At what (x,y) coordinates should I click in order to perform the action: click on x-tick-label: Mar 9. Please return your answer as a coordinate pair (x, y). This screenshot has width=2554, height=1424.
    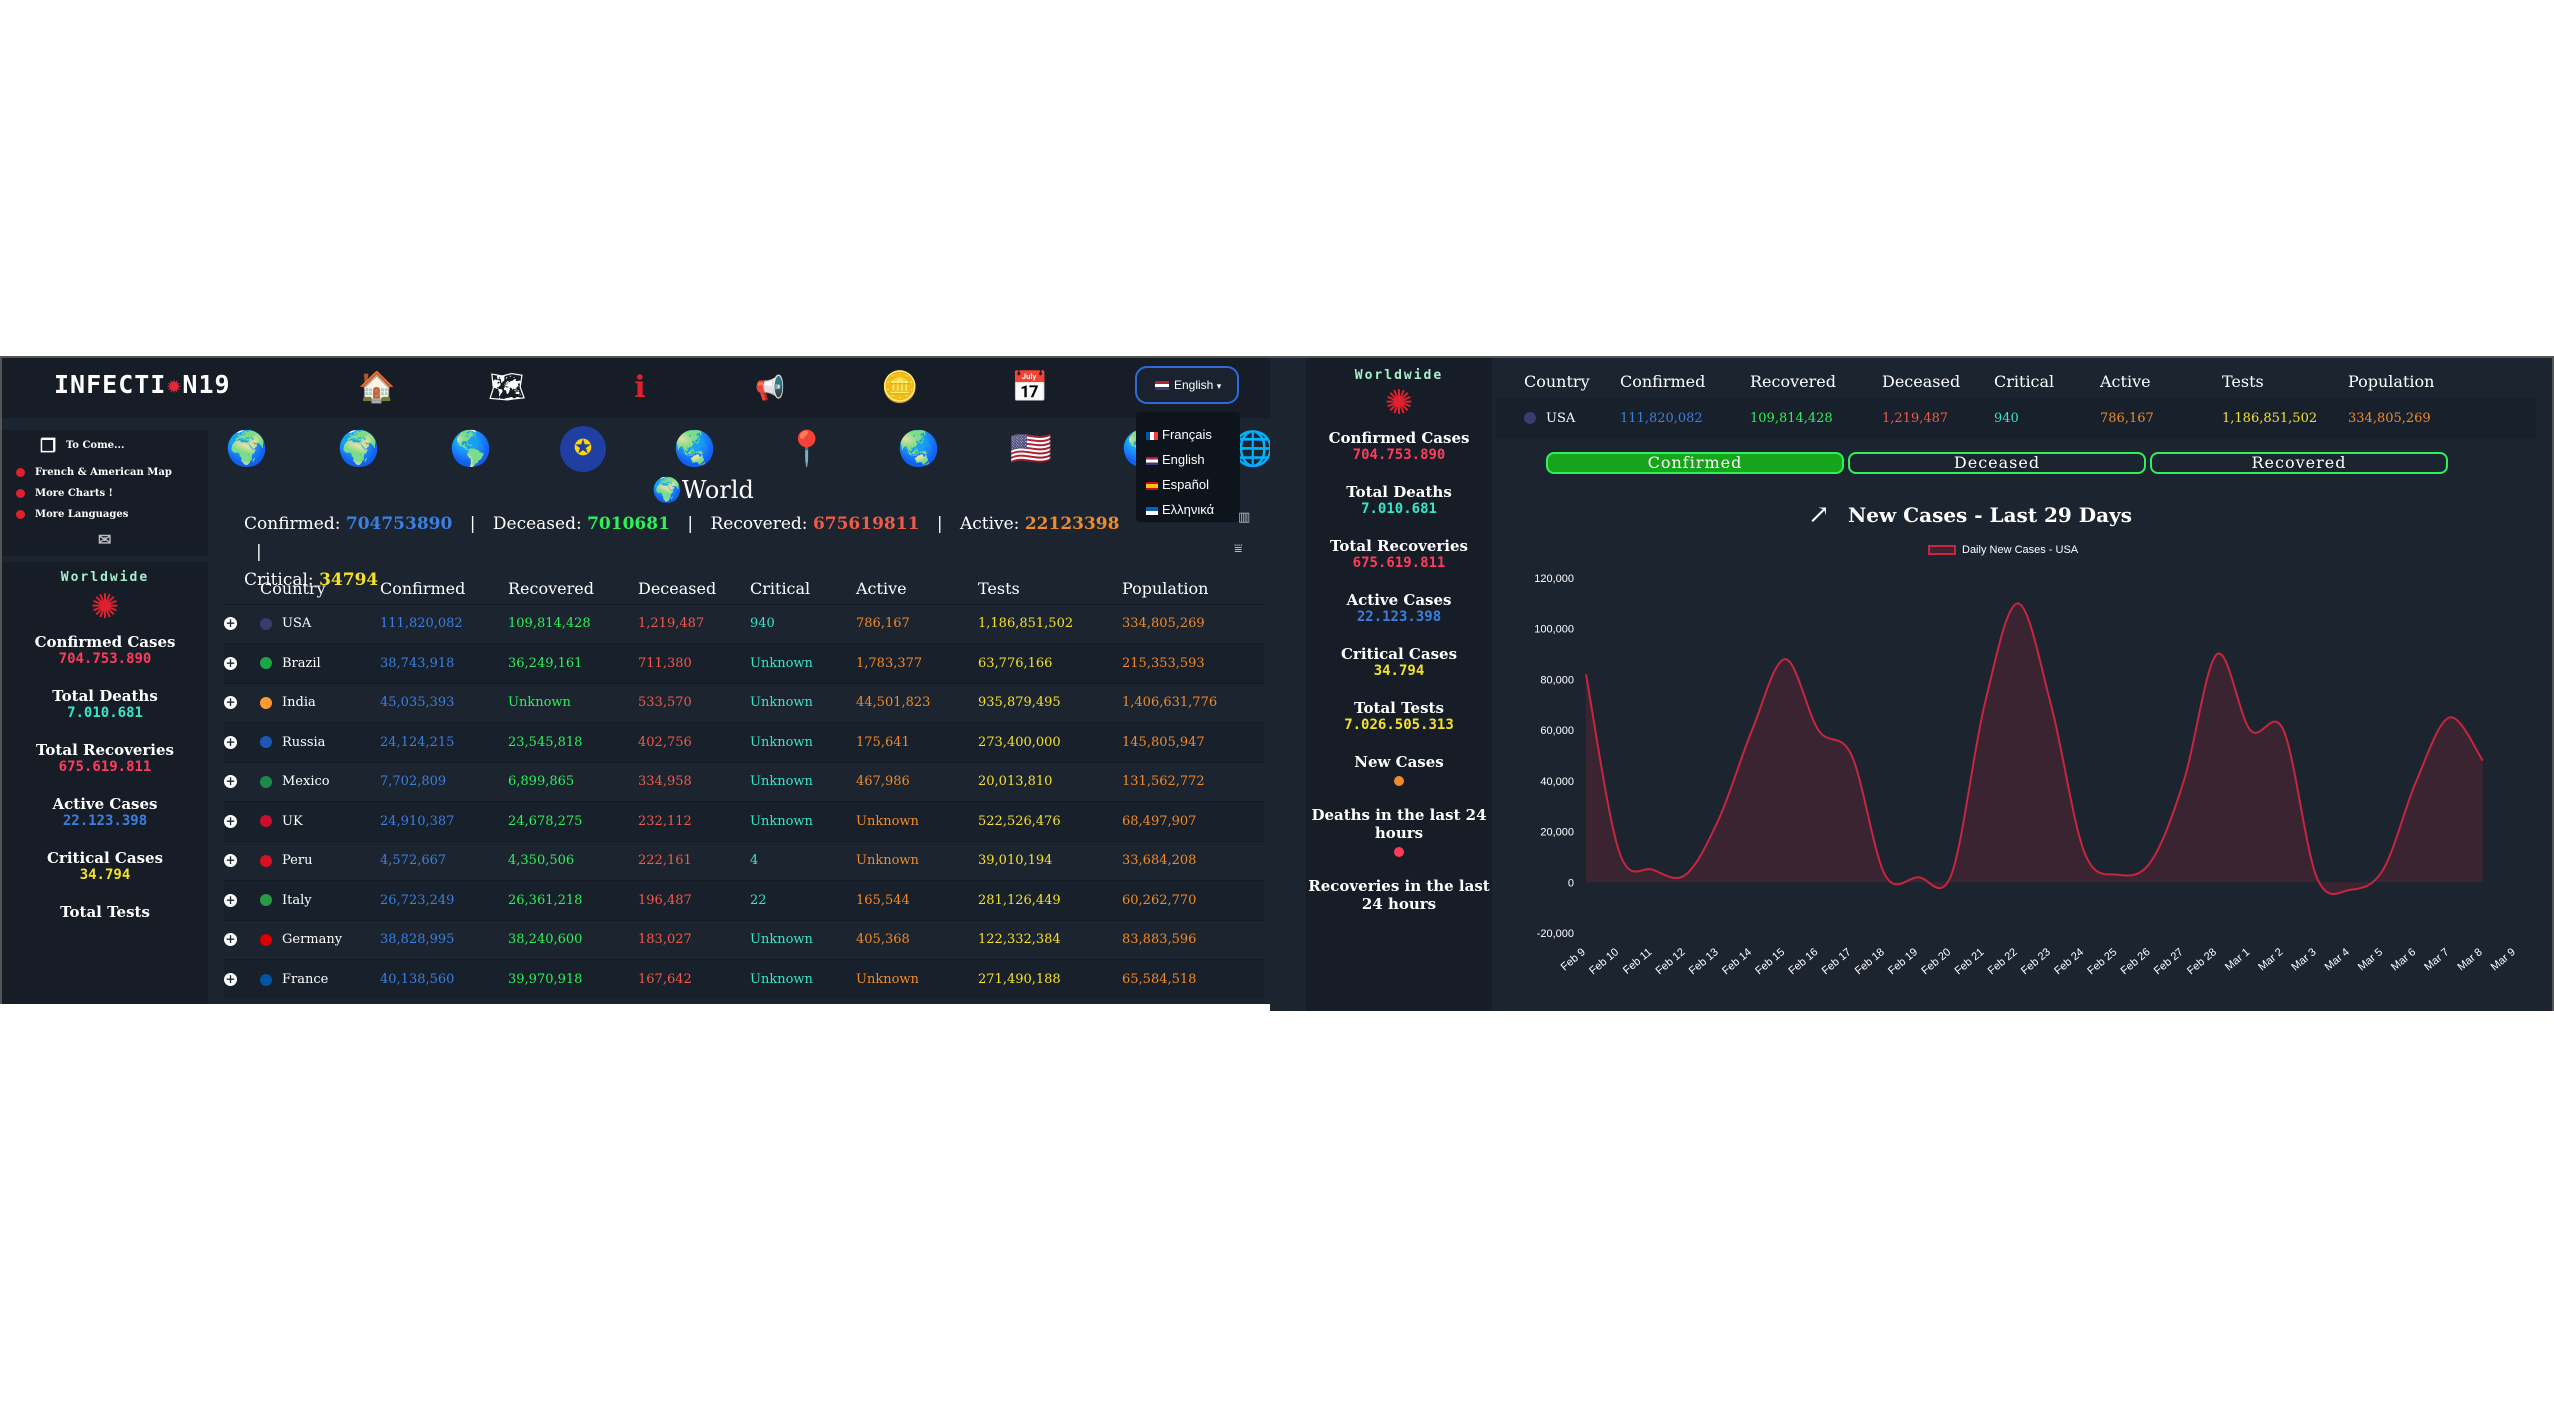
    Looking at the image, I should click on (2503, 959).